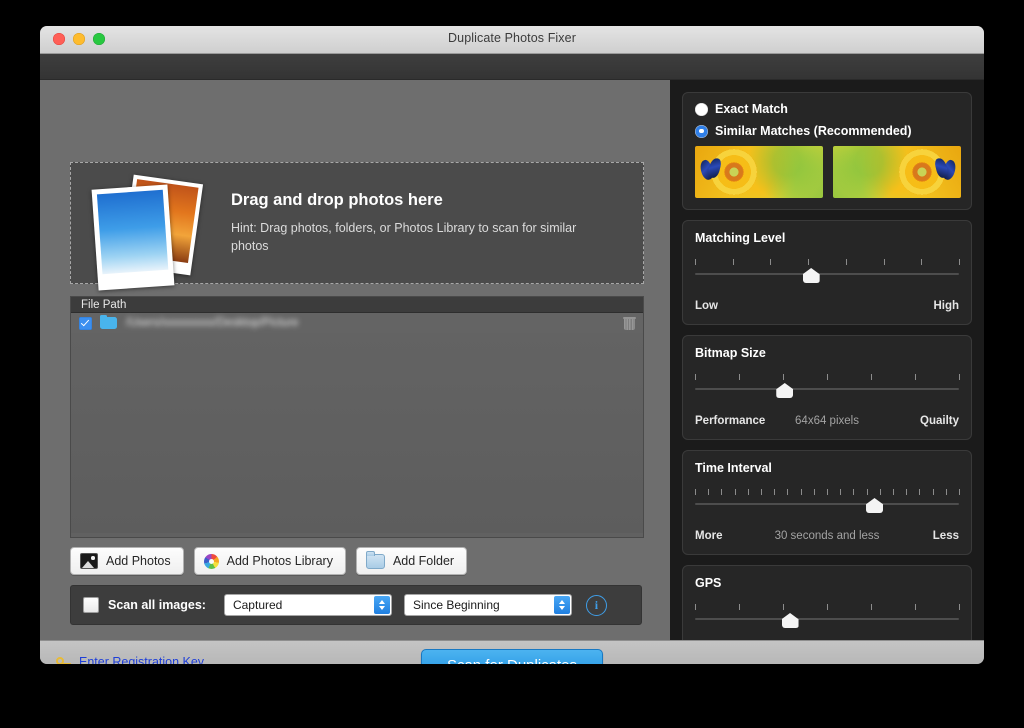  Describe the element at coordinates (827, 506) in the screenshot. I see `time-interval-slider` at that location.